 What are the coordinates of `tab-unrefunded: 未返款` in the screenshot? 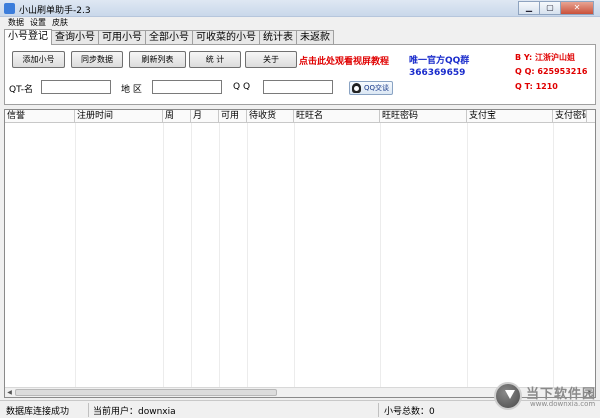 It's located at (315, 37).